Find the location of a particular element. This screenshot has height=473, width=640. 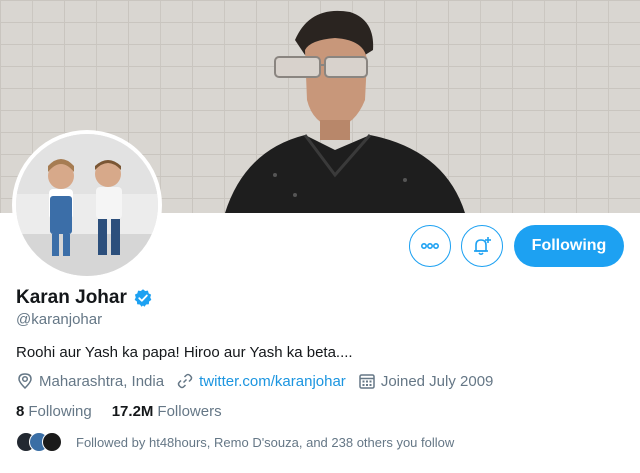

profile-name-row: Karan Johar is located at coordinates (84, 298).